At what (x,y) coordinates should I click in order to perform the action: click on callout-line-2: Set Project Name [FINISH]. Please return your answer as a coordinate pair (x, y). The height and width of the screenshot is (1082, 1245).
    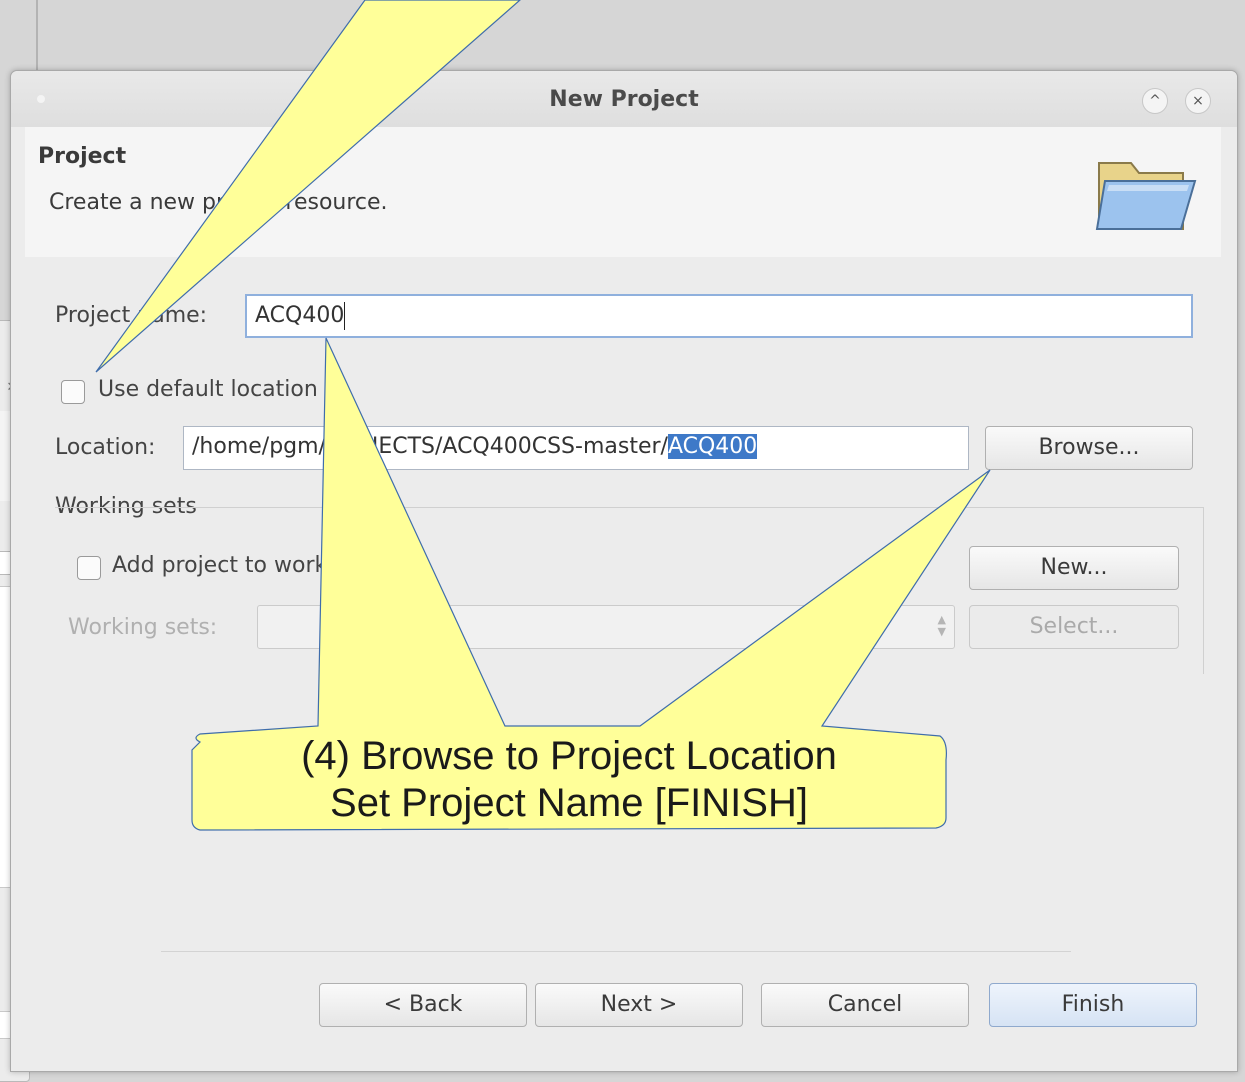
    Looking at the image, I should click on (569, 803).